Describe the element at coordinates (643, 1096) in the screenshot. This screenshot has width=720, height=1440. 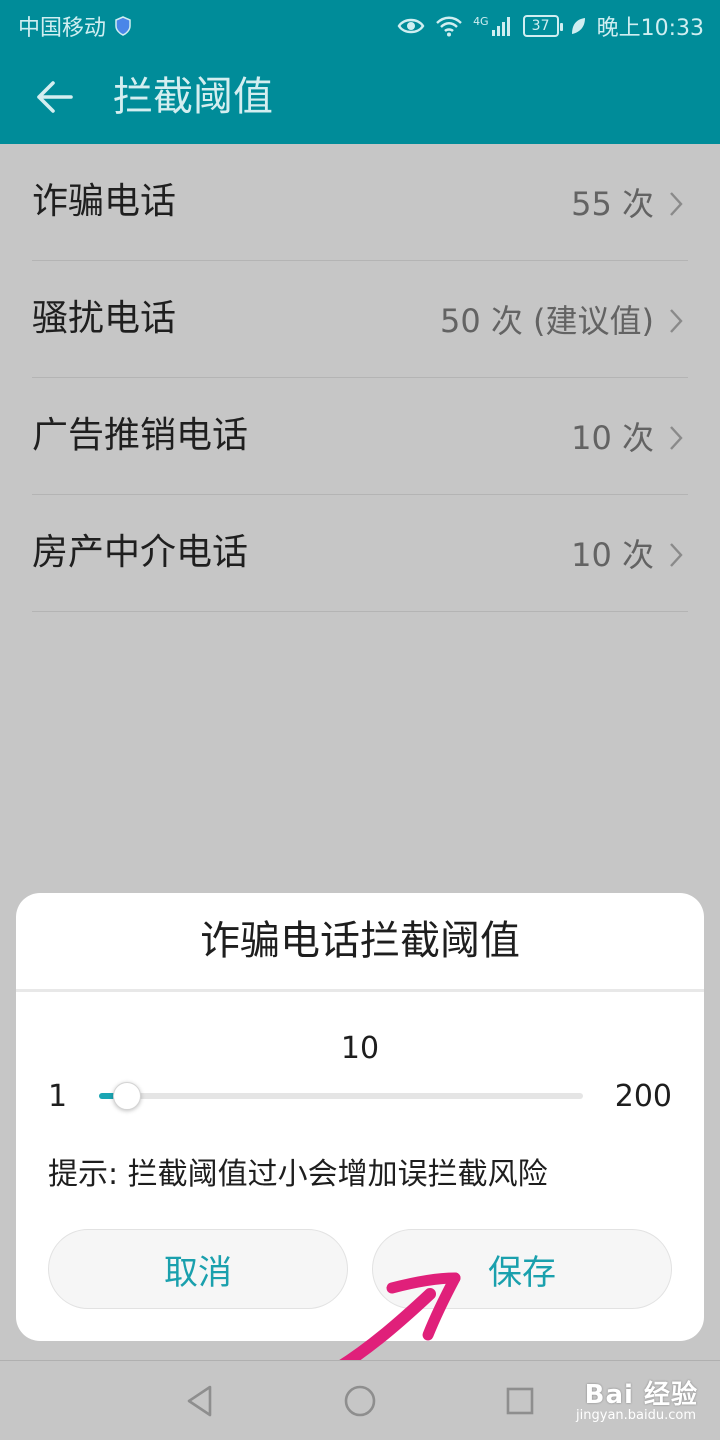
I see `slider-max-label: 200` at that location.